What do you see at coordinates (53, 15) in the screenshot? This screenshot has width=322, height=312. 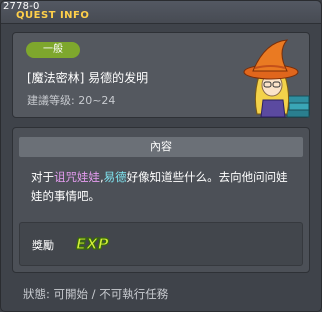 I see `window-title: QUEST INFO` at bounding box center [53, 15].